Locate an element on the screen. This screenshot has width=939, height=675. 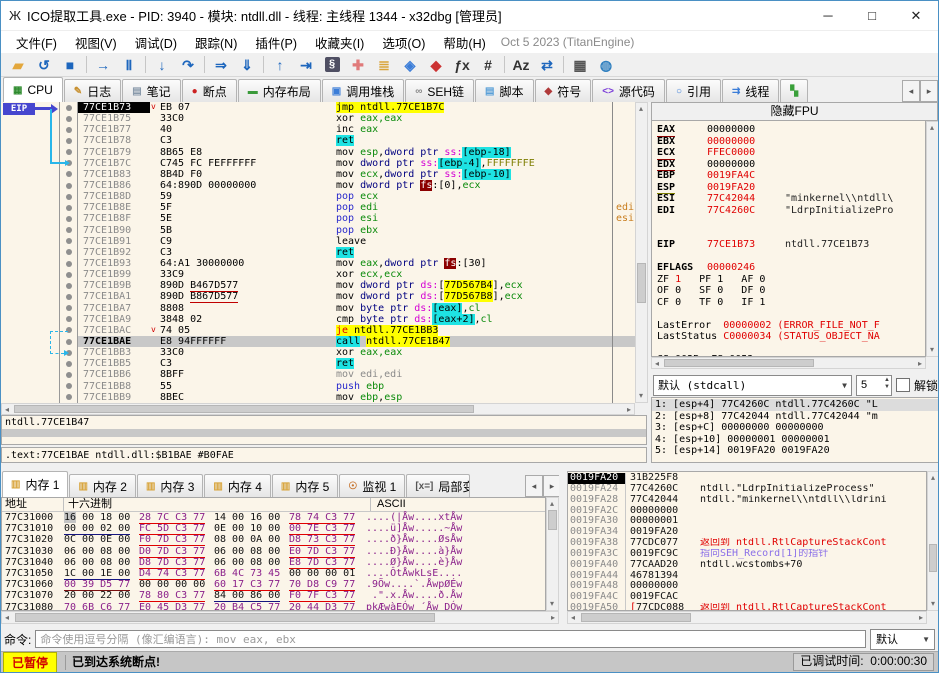
tab-handles: ▚ is located at coordinates (794, 90).